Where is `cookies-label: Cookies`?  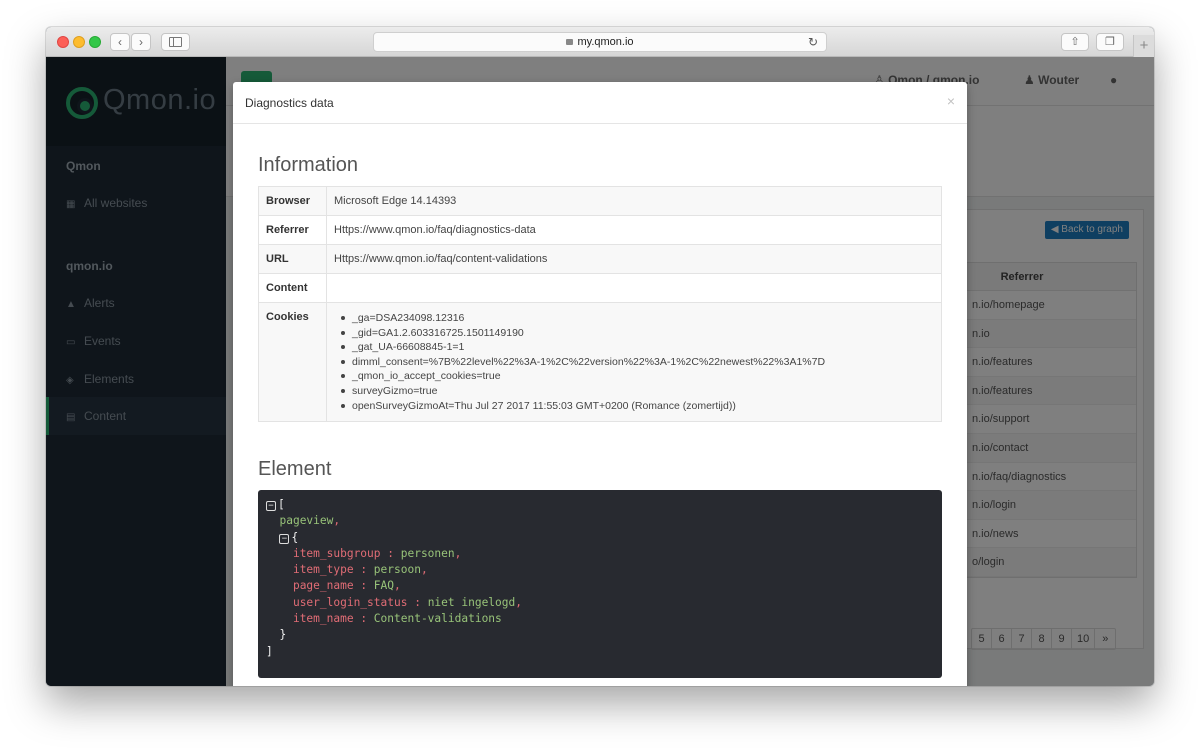 cookies-label: Cookies is located at coordinates (292, 362).